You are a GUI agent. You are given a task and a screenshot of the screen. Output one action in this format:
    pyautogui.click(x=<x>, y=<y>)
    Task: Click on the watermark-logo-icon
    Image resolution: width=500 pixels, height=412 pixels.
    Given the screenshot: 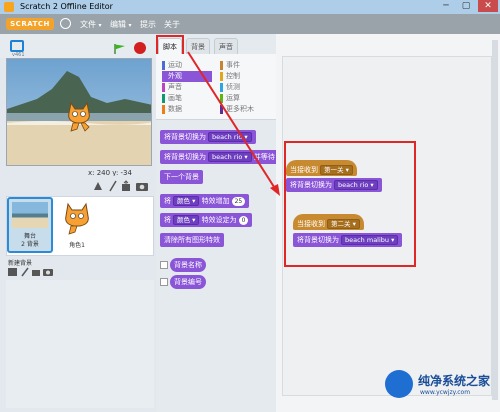 What is the action you would take?
    pyautogui.click(x=399, y=384)
    